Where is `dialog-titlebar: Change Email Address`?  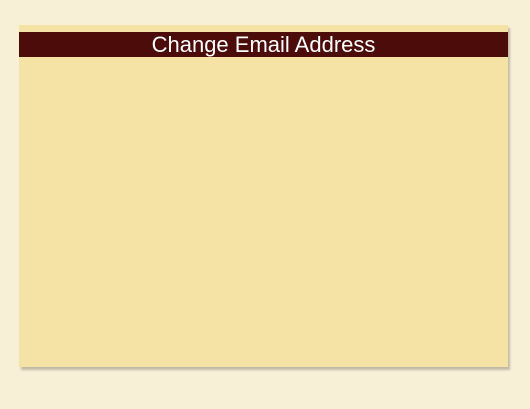
dialog-titlebar: Change Email Address is located at coordinates (263, 44).